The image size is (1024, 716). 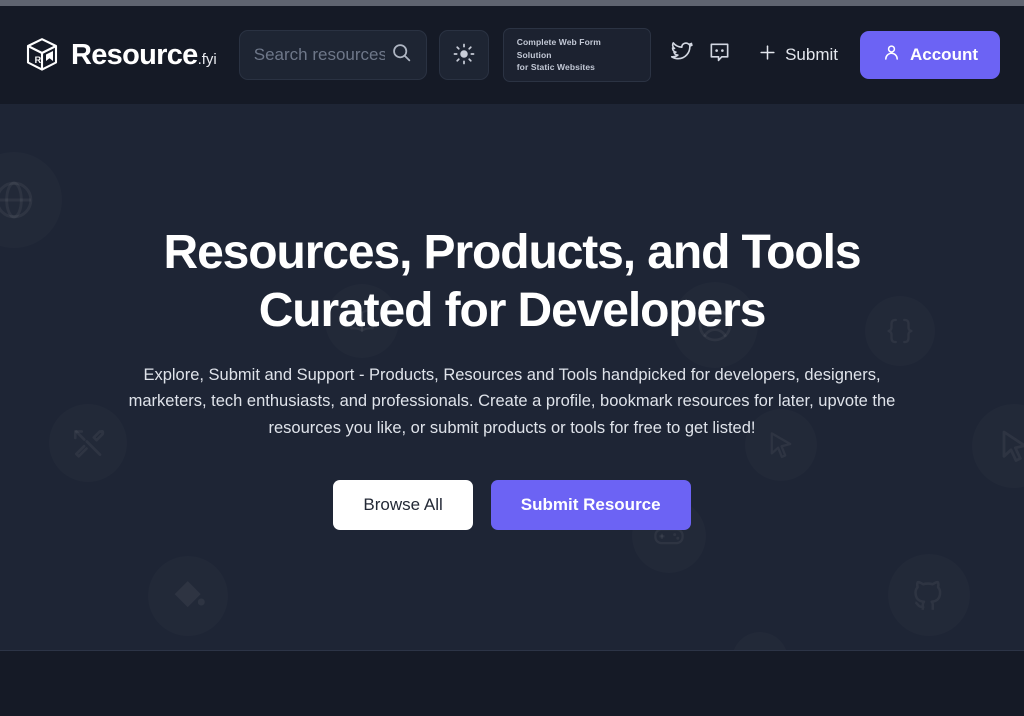 I want to click on plus-icon, so click(x=767, y=55).